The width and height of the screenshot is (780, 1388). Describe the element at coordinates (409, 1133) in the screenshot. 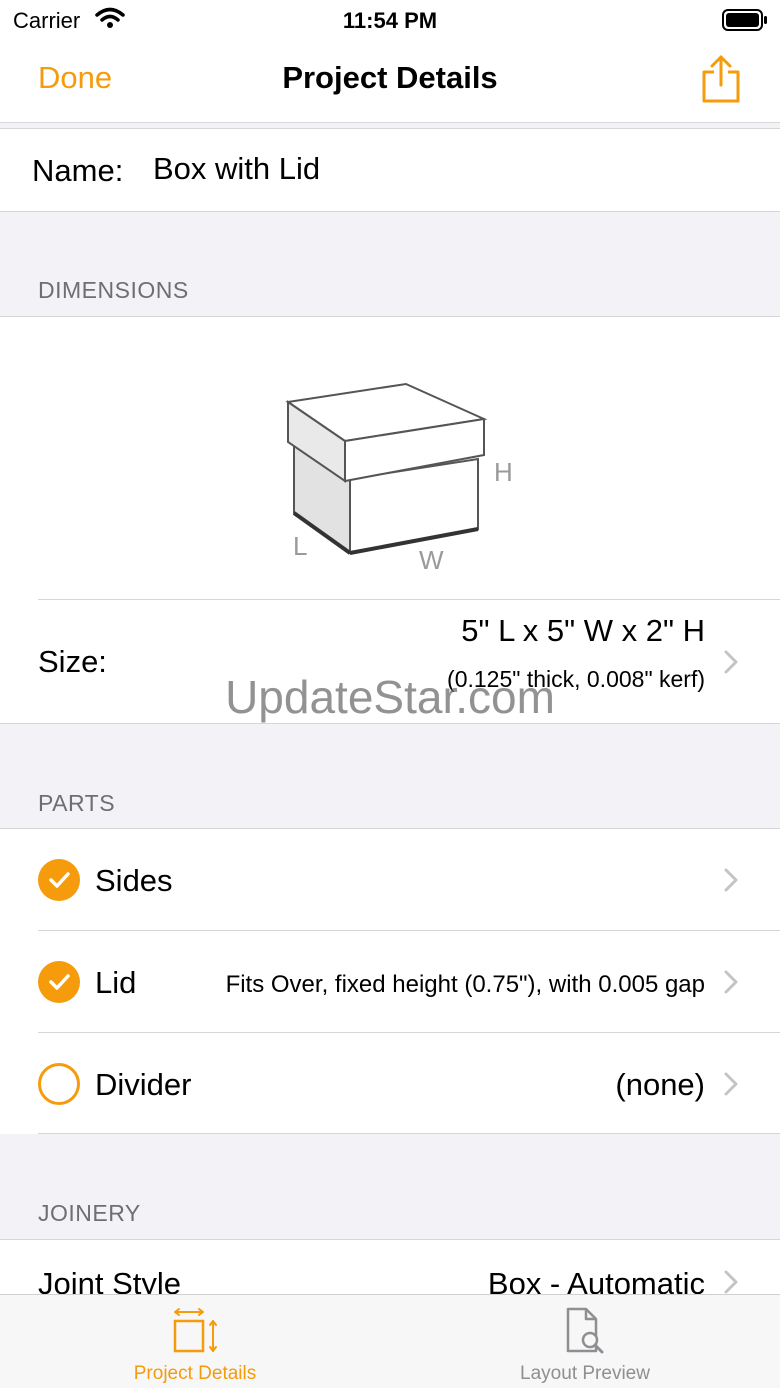

I see `divider` at that location.